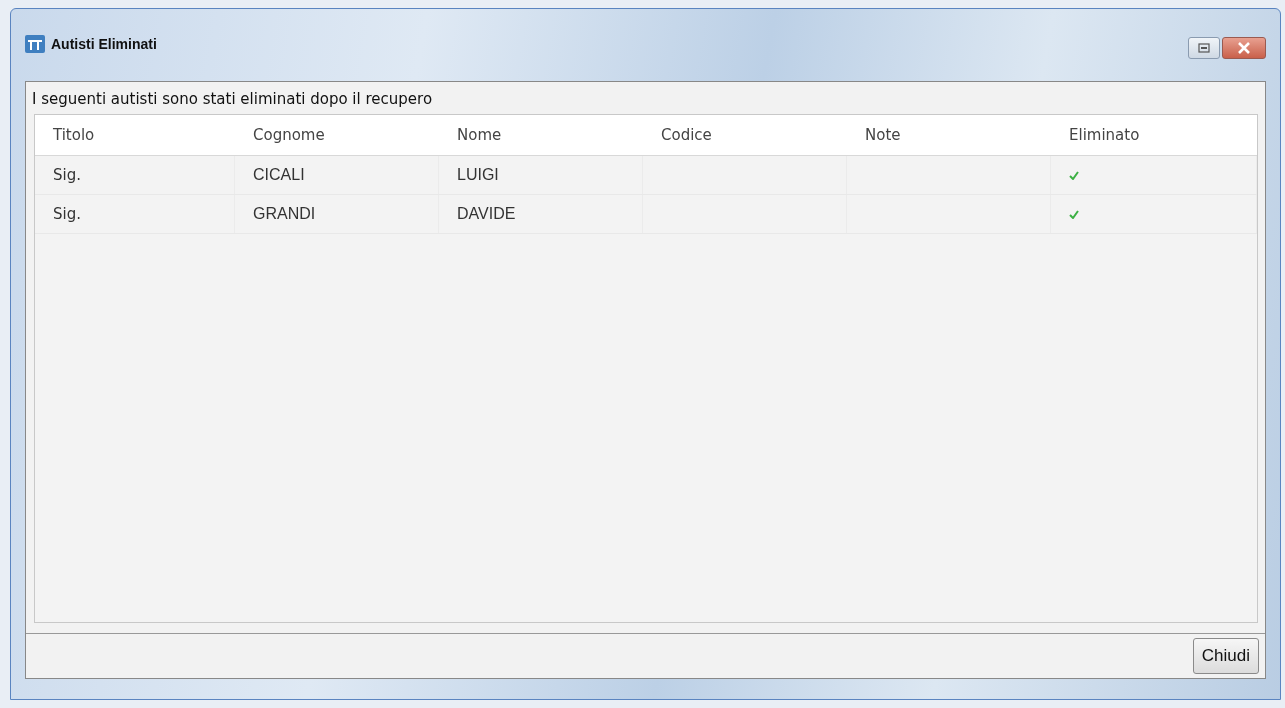 The height and width of the screenshot is (708, 1285). I want to click on close-button, so click(1244, 48).